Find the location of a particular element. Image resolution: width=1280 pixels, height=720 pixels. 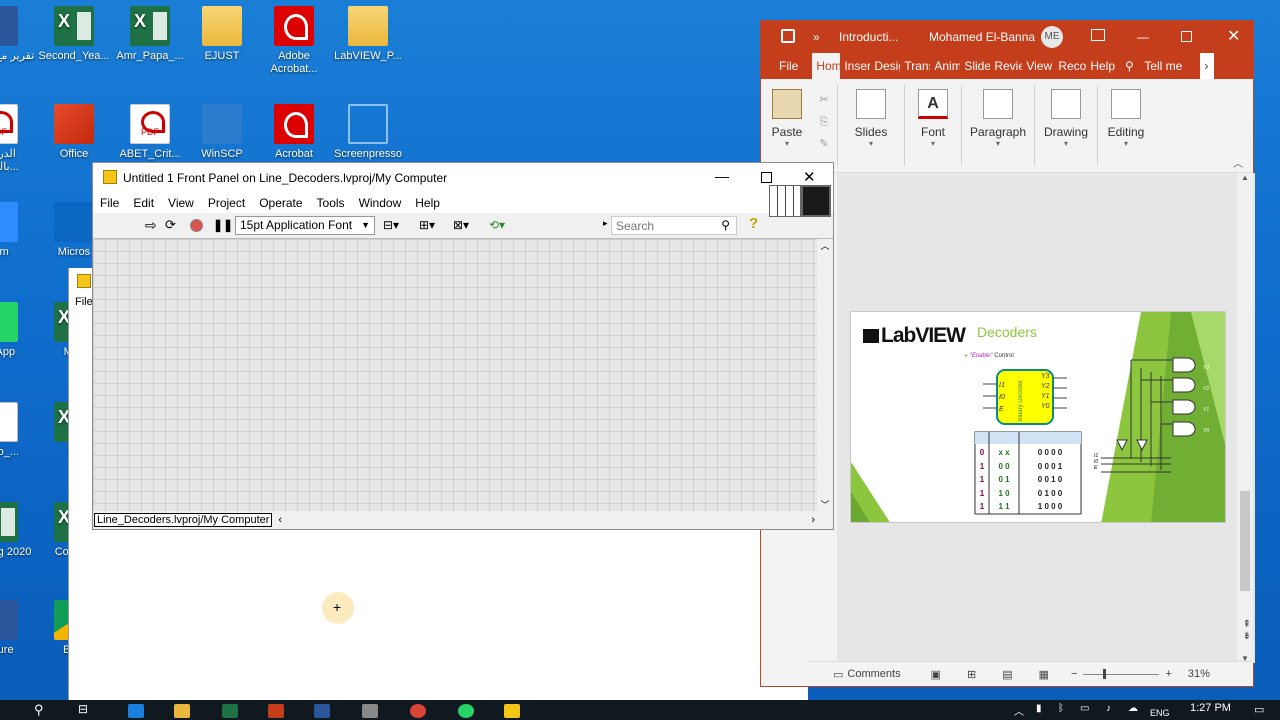

lightbulb-icon: ⚲ is located at coordinates (1129, 66).